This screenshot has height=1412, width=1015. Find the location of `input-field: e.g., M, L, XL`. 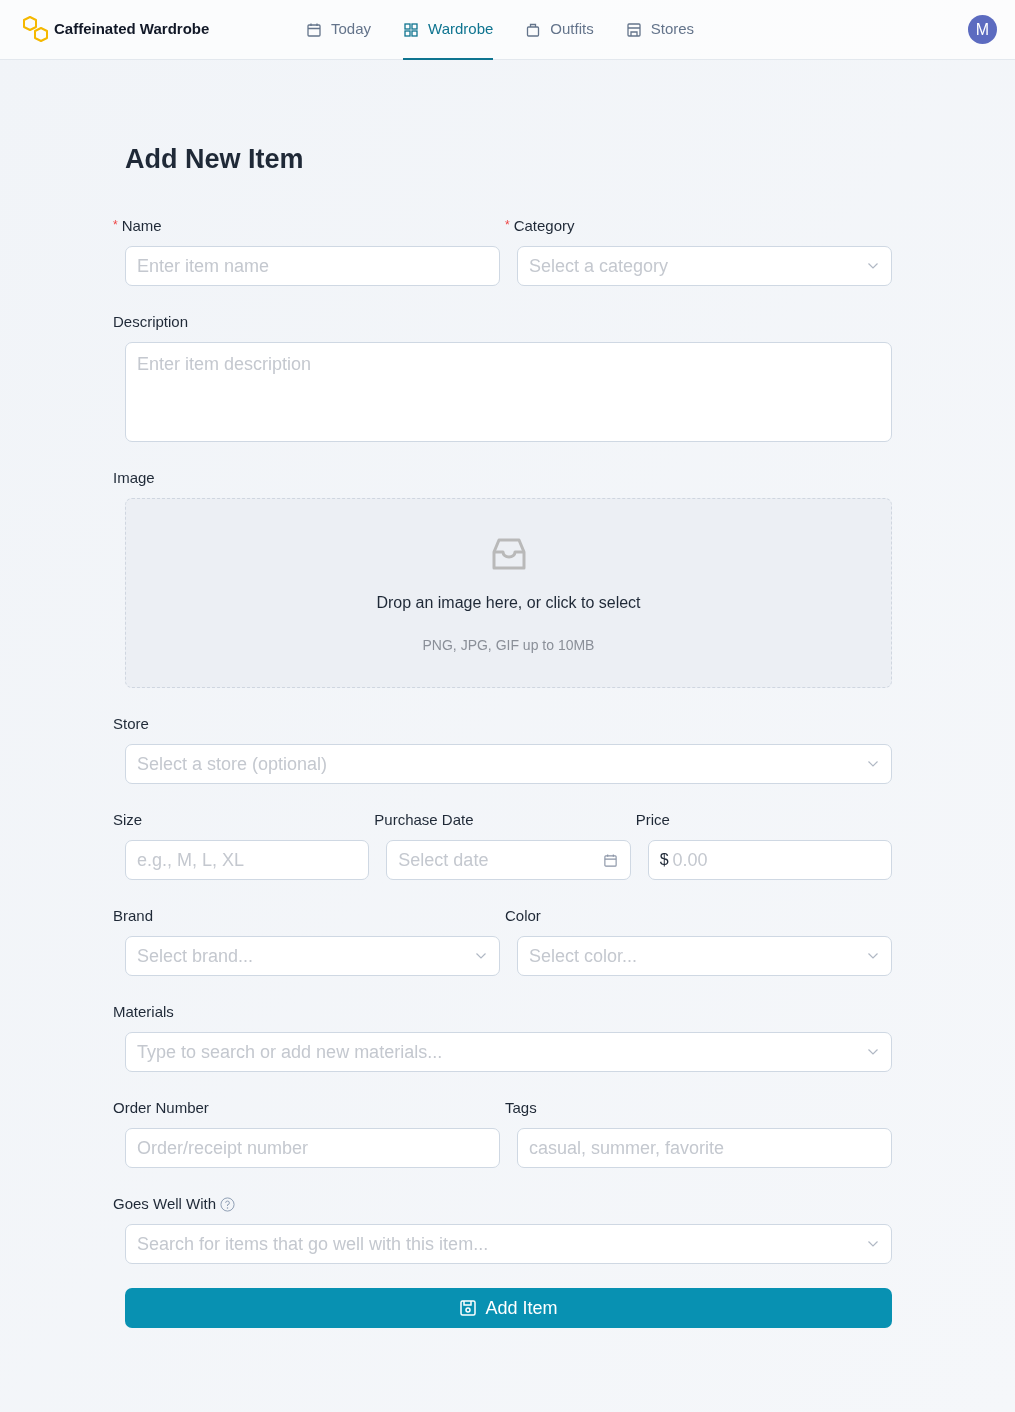

input-field: e.g., M, L, XL is located at coordinates (247, 860).